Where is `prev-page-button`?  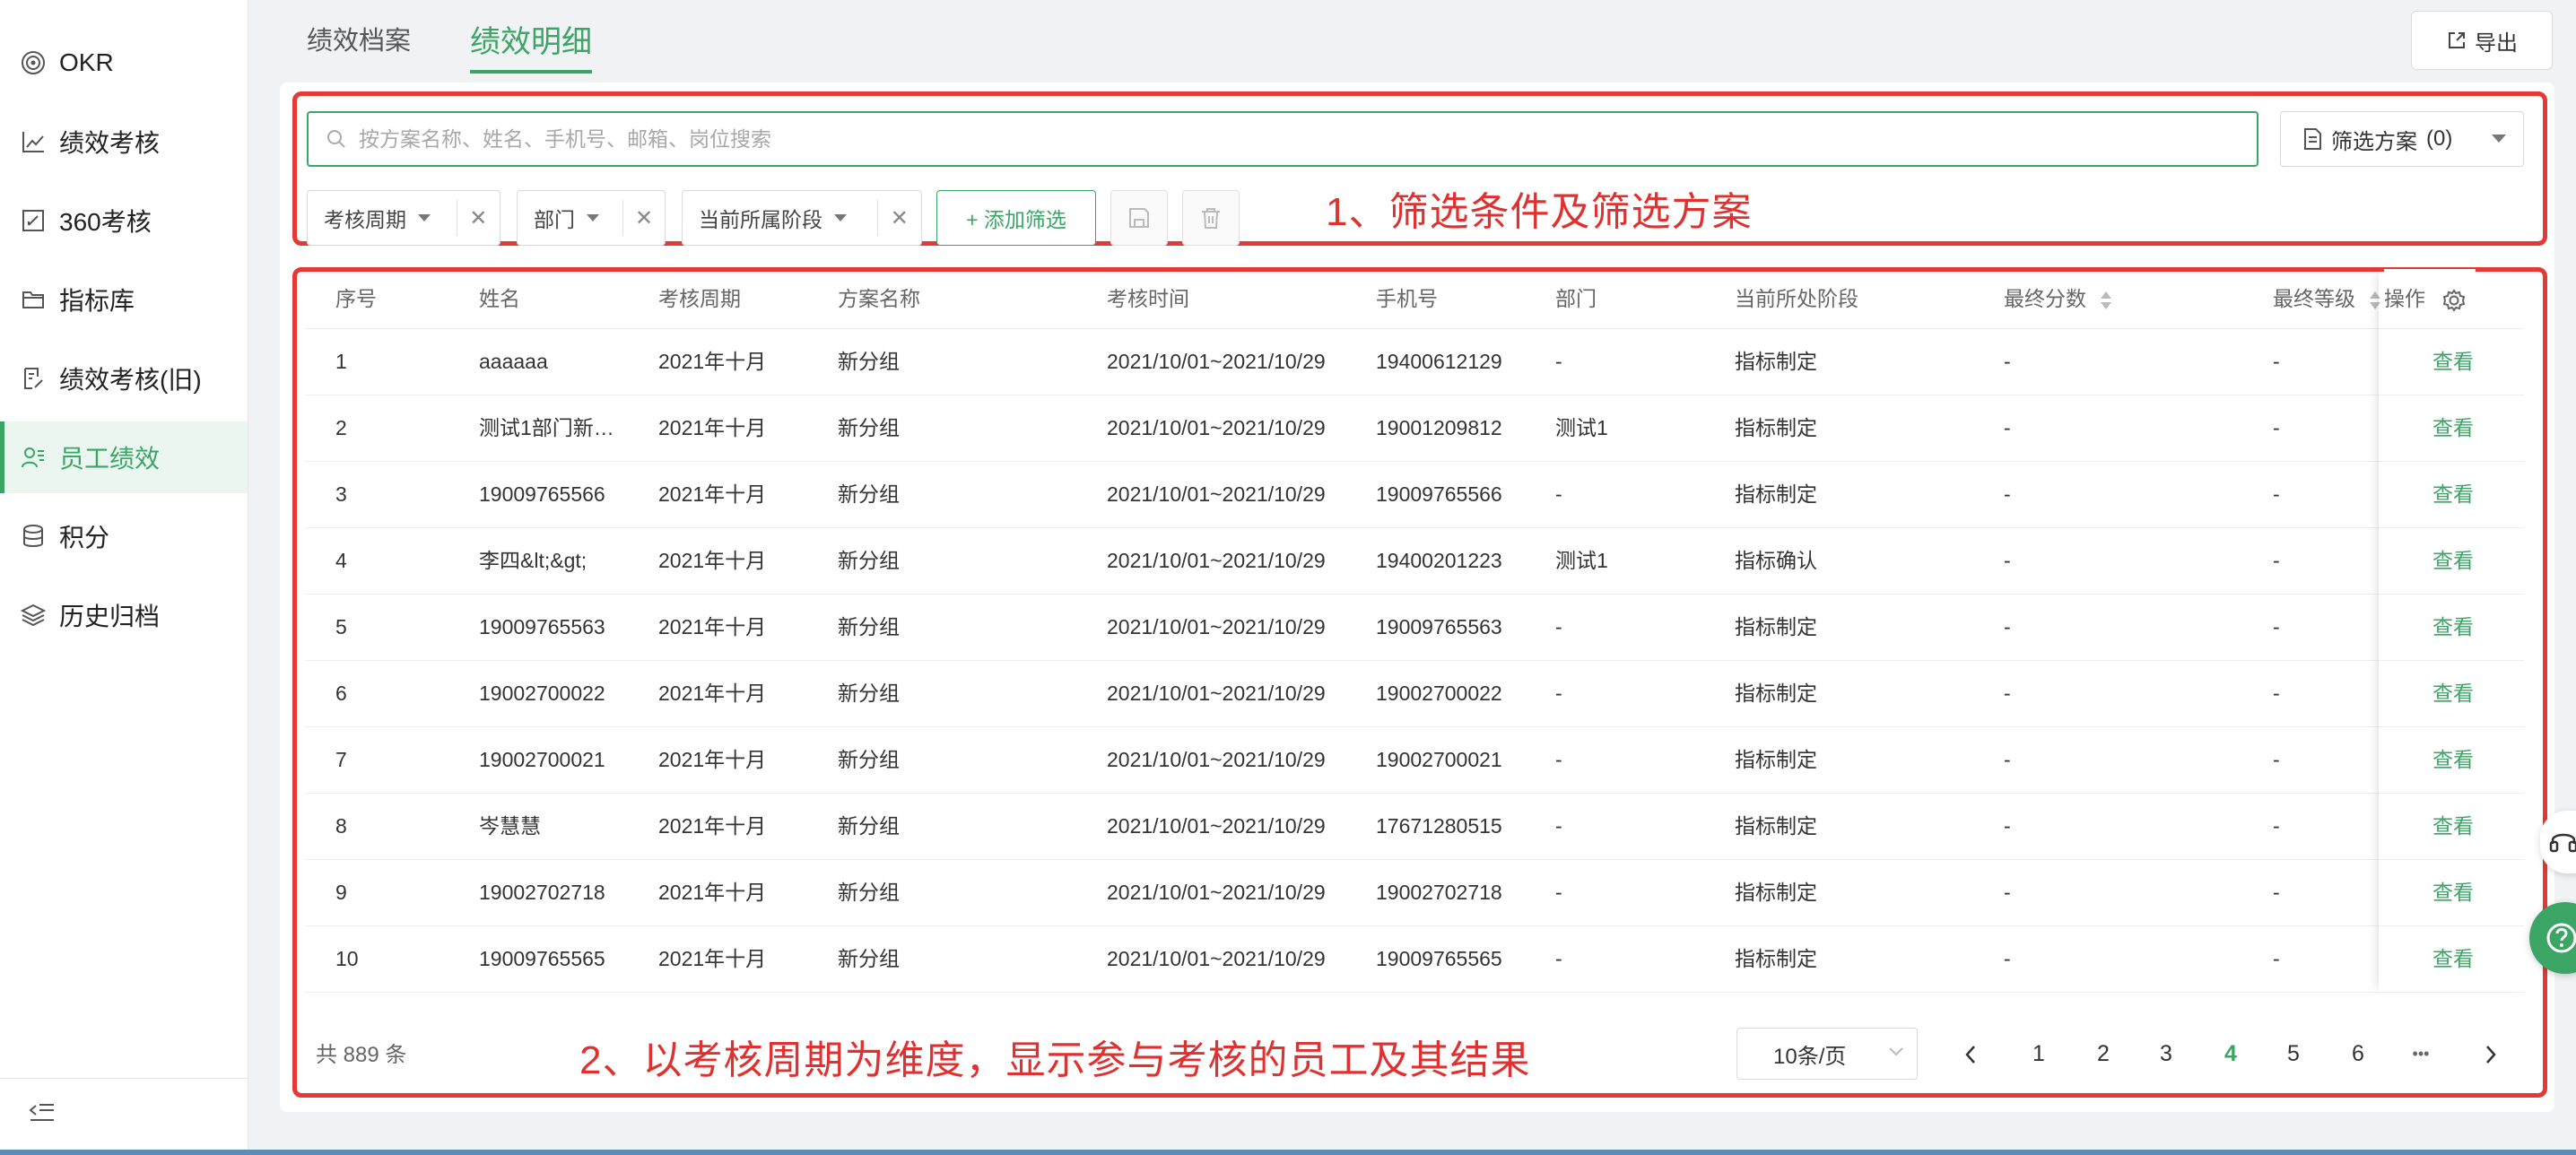
prev-page-button is located at coordinates (1970, 1054).